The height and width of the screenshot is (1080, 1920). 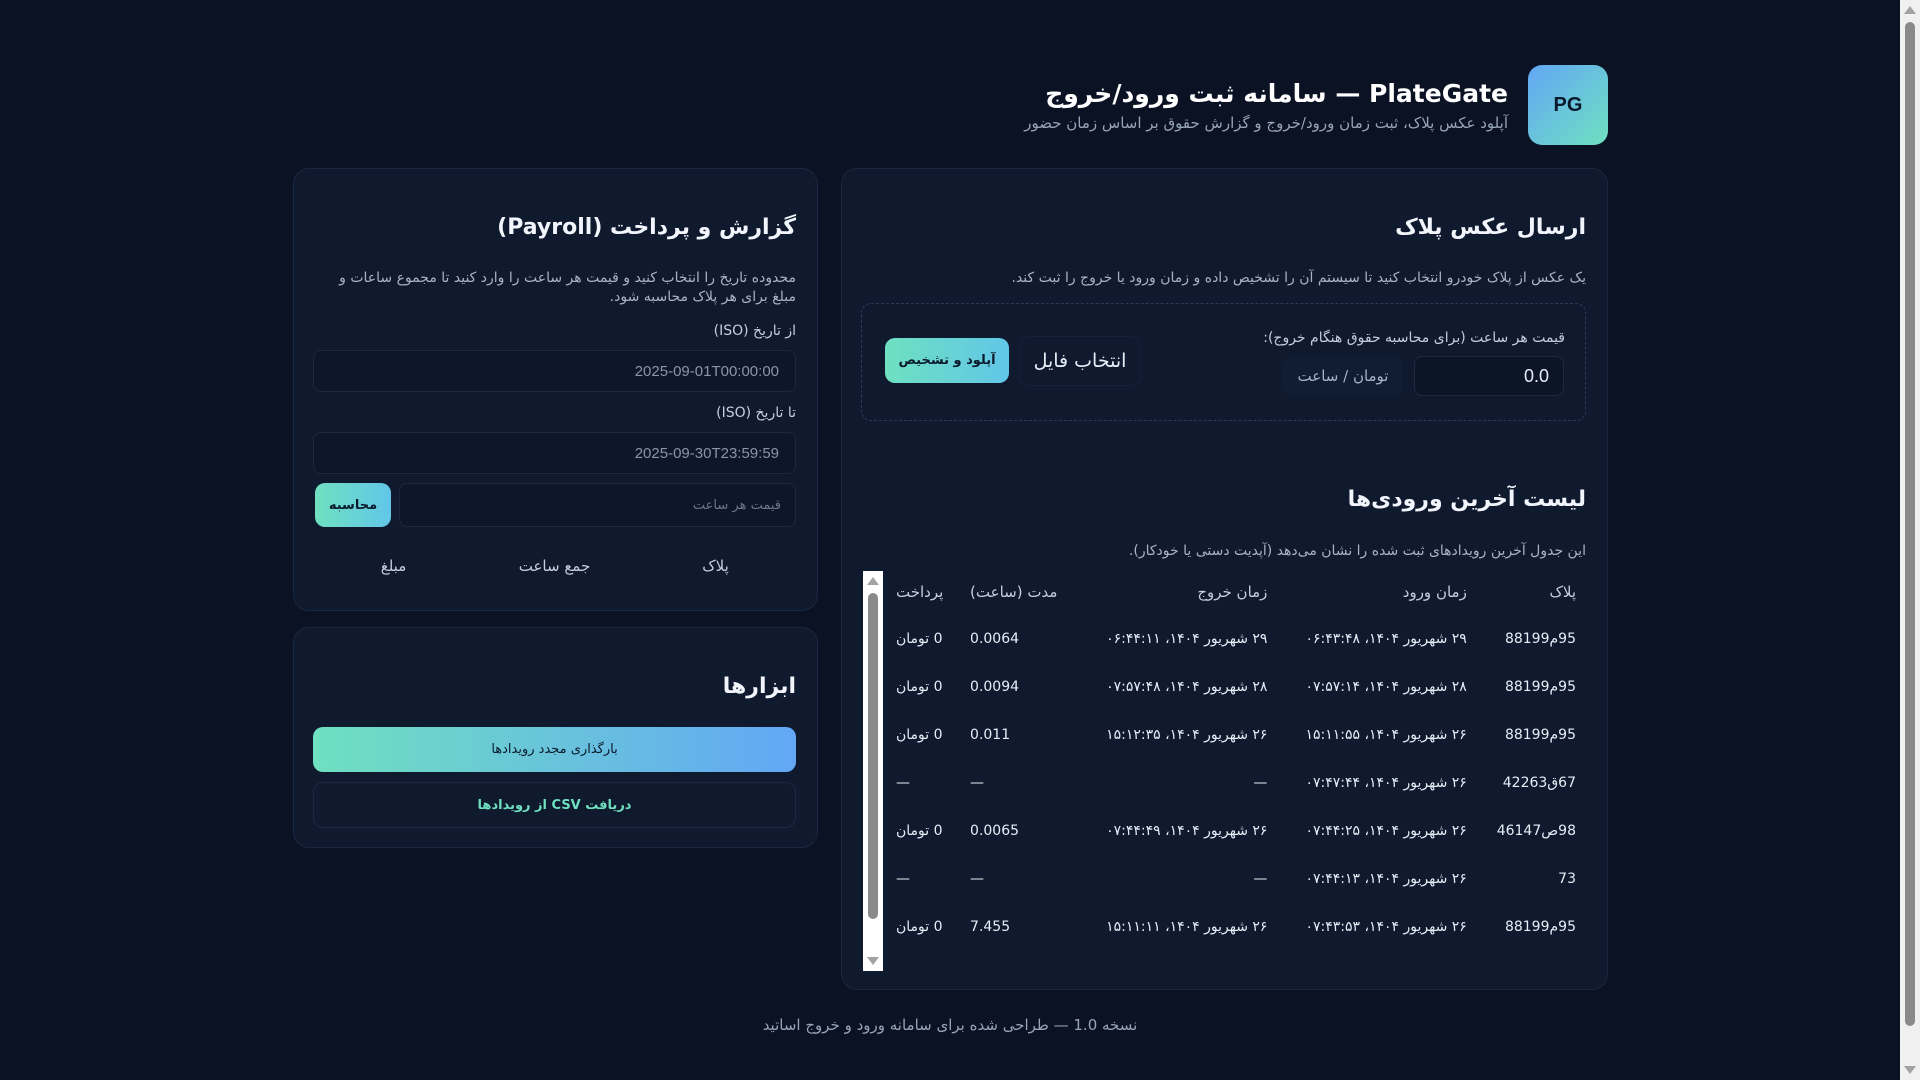 I want to click on rate-input: 0.0, so click(x=1489, y=376).